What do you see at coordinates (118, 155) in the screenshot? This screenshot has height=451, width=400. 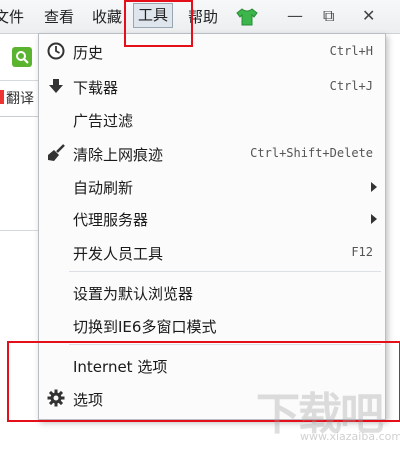 I see `menu-item-label: 清除上网痕迹` at bounding box center [118, 155].